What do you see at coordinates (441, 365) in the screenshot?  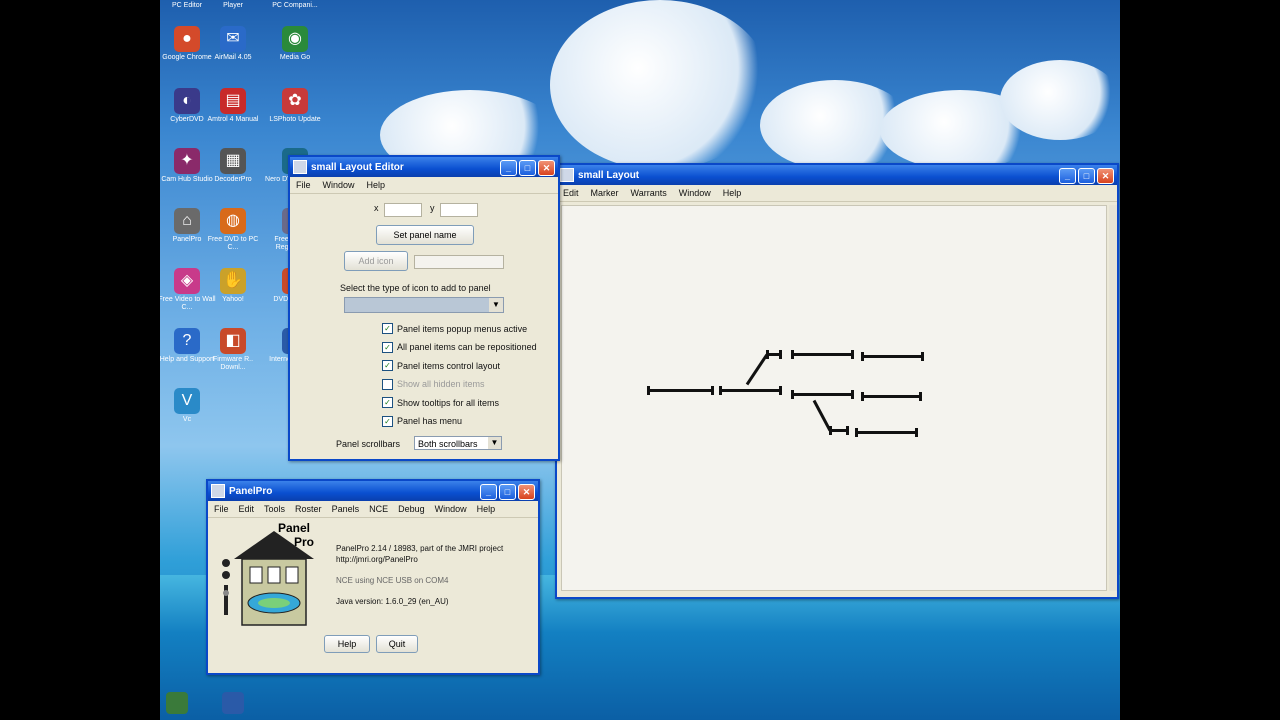 I see `checkbox-row: ✓ Panel items control layout` at bounding box center [441, 365].